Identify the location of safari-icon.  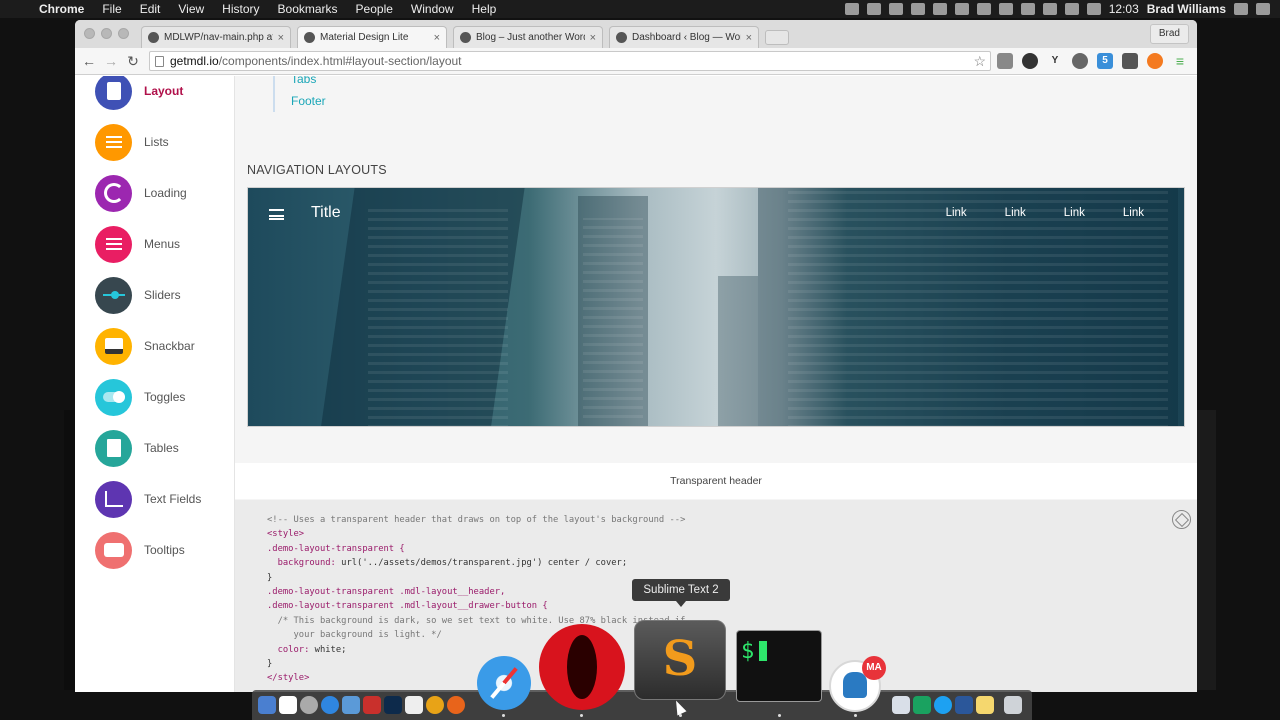
(504, 683).